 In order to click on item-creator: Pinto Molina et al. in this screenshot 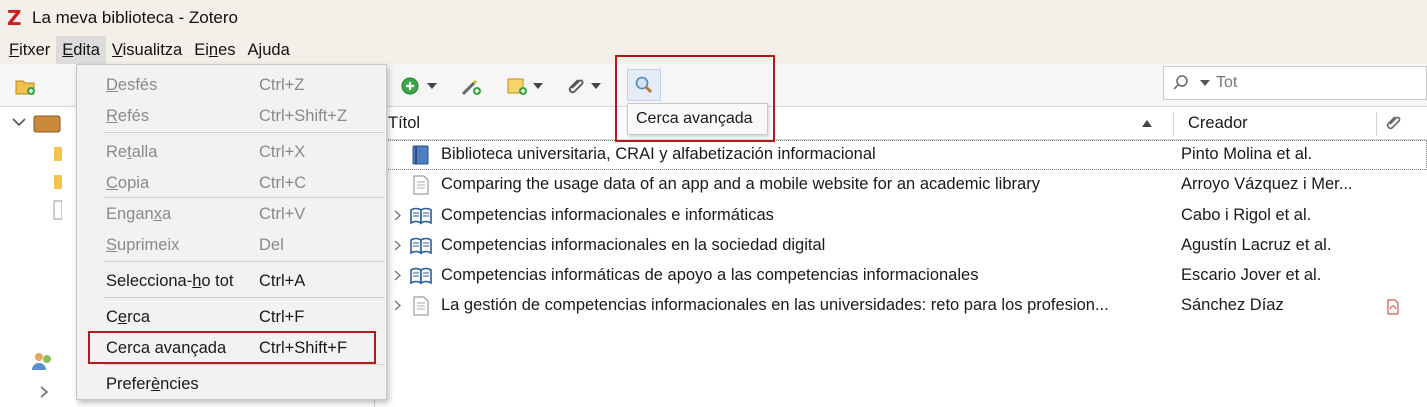, I will do `click(1247, 154)`.